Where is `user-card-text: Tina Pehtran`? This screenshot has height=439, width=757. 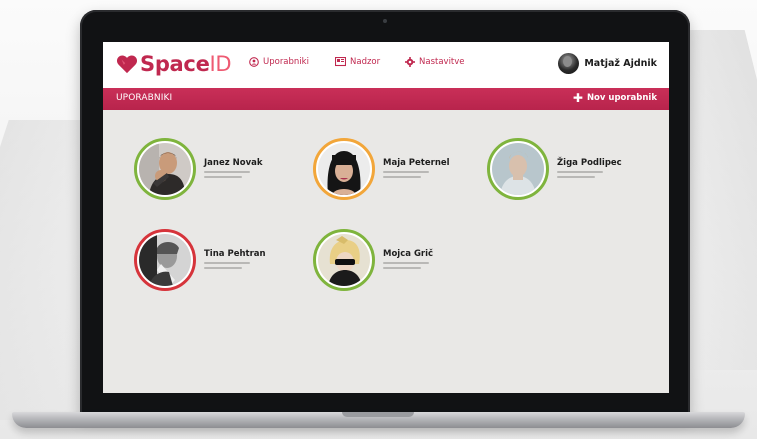
user-card-text: Tina Pehtran is located at coordinates (235, 260).